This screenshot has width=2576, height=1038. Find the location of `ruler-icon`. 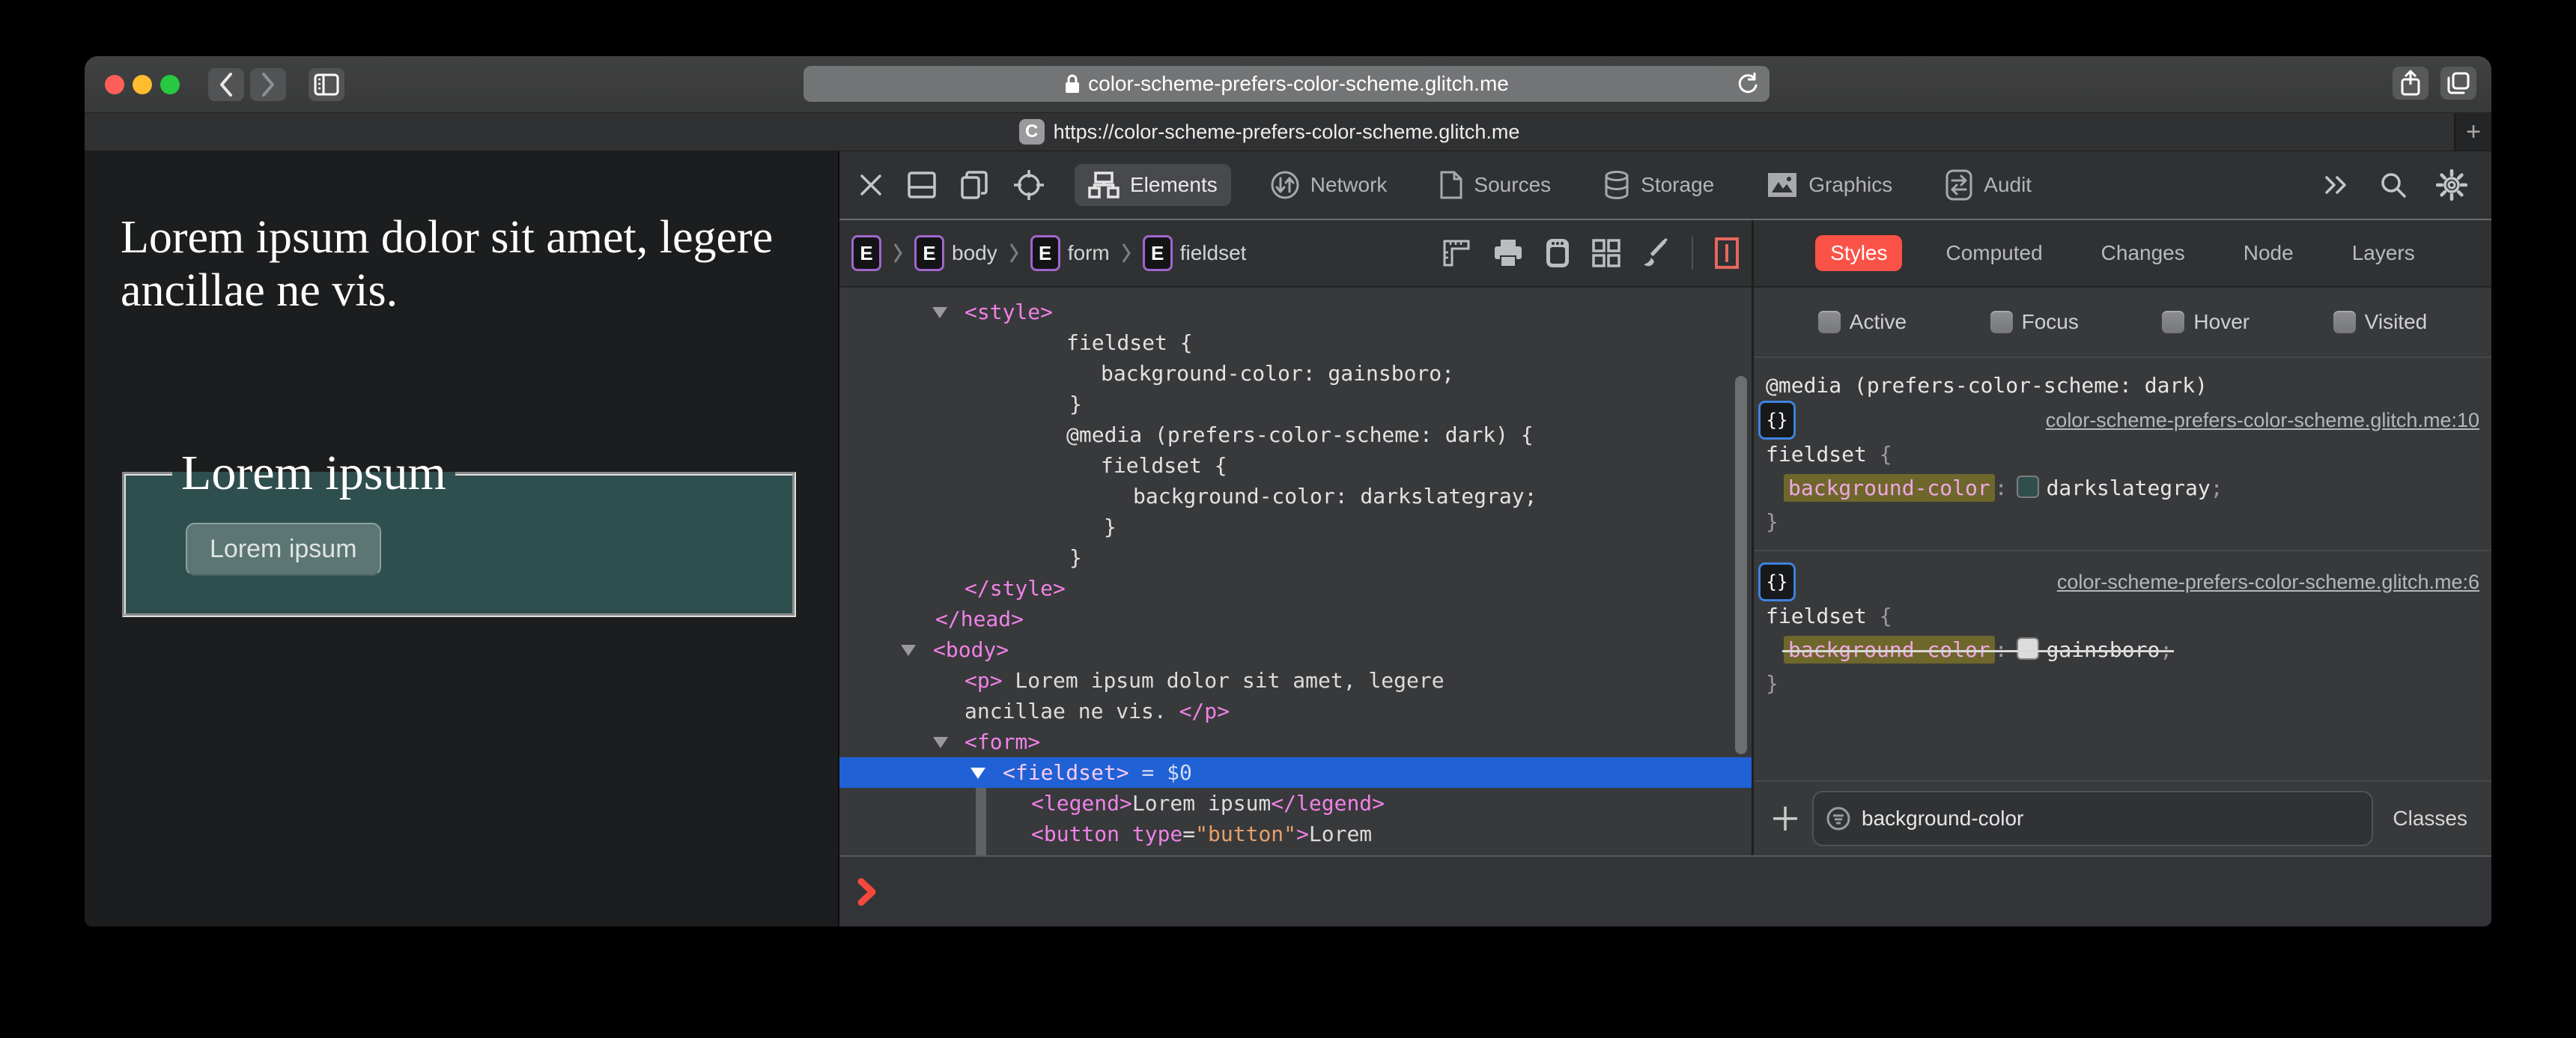

ruler-icon is located at coordinates (1456, 253).